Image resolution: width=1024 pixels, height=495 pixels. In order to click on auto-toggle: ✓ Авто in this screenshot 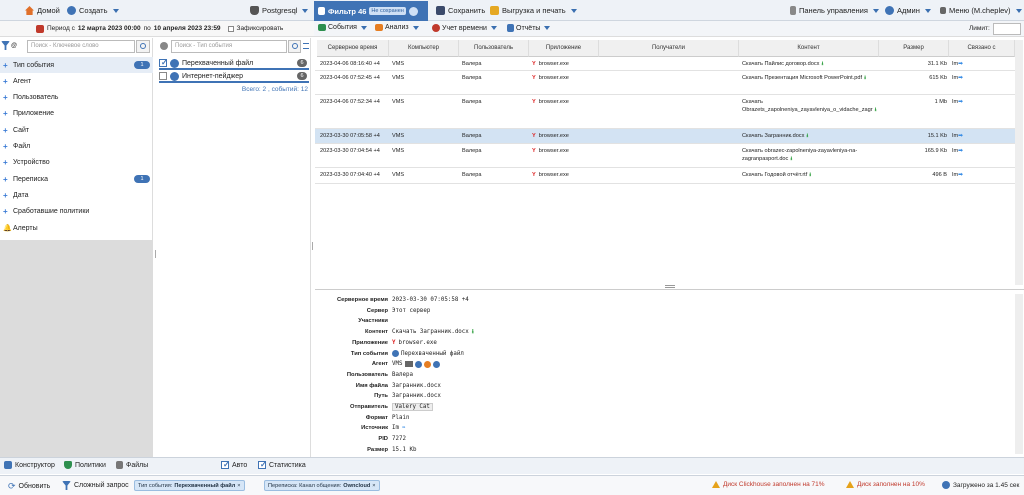, I will do `click(234, 464)`.